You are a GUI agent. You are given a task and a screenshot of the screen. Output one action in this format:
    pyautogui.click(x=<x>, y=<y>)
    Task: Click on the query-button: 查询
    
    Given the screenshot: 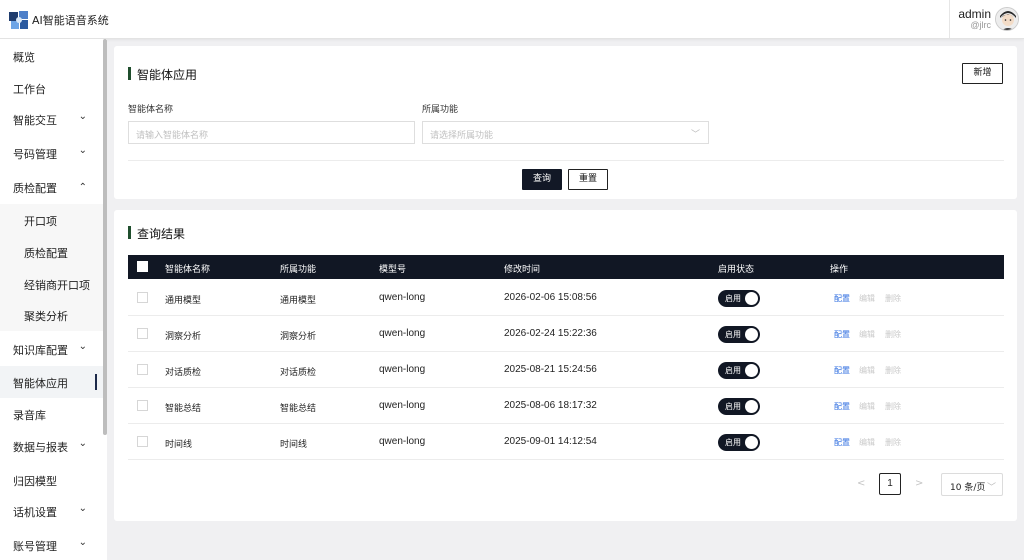 What is the action you would take?
    pyautogui.click(x=542, y=179)
    